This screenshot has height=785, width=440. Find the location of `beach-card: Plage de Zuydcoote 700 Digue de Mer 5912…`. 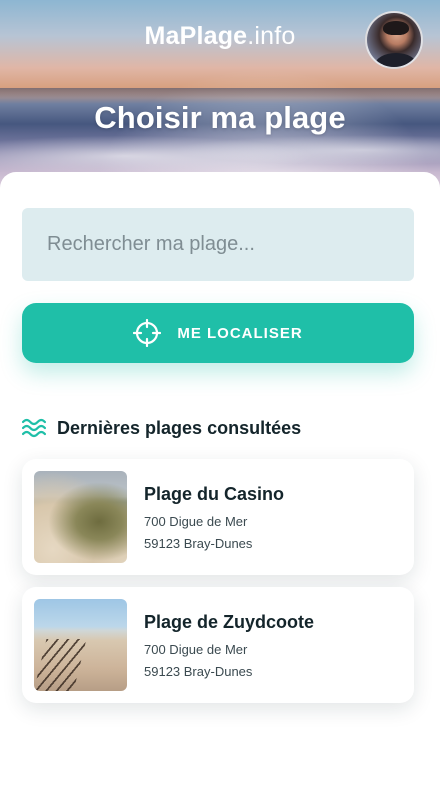

beach-card: Plage de Zuydcoote 700 Digue de Mer 5912… is located at coordinates (218, 645).